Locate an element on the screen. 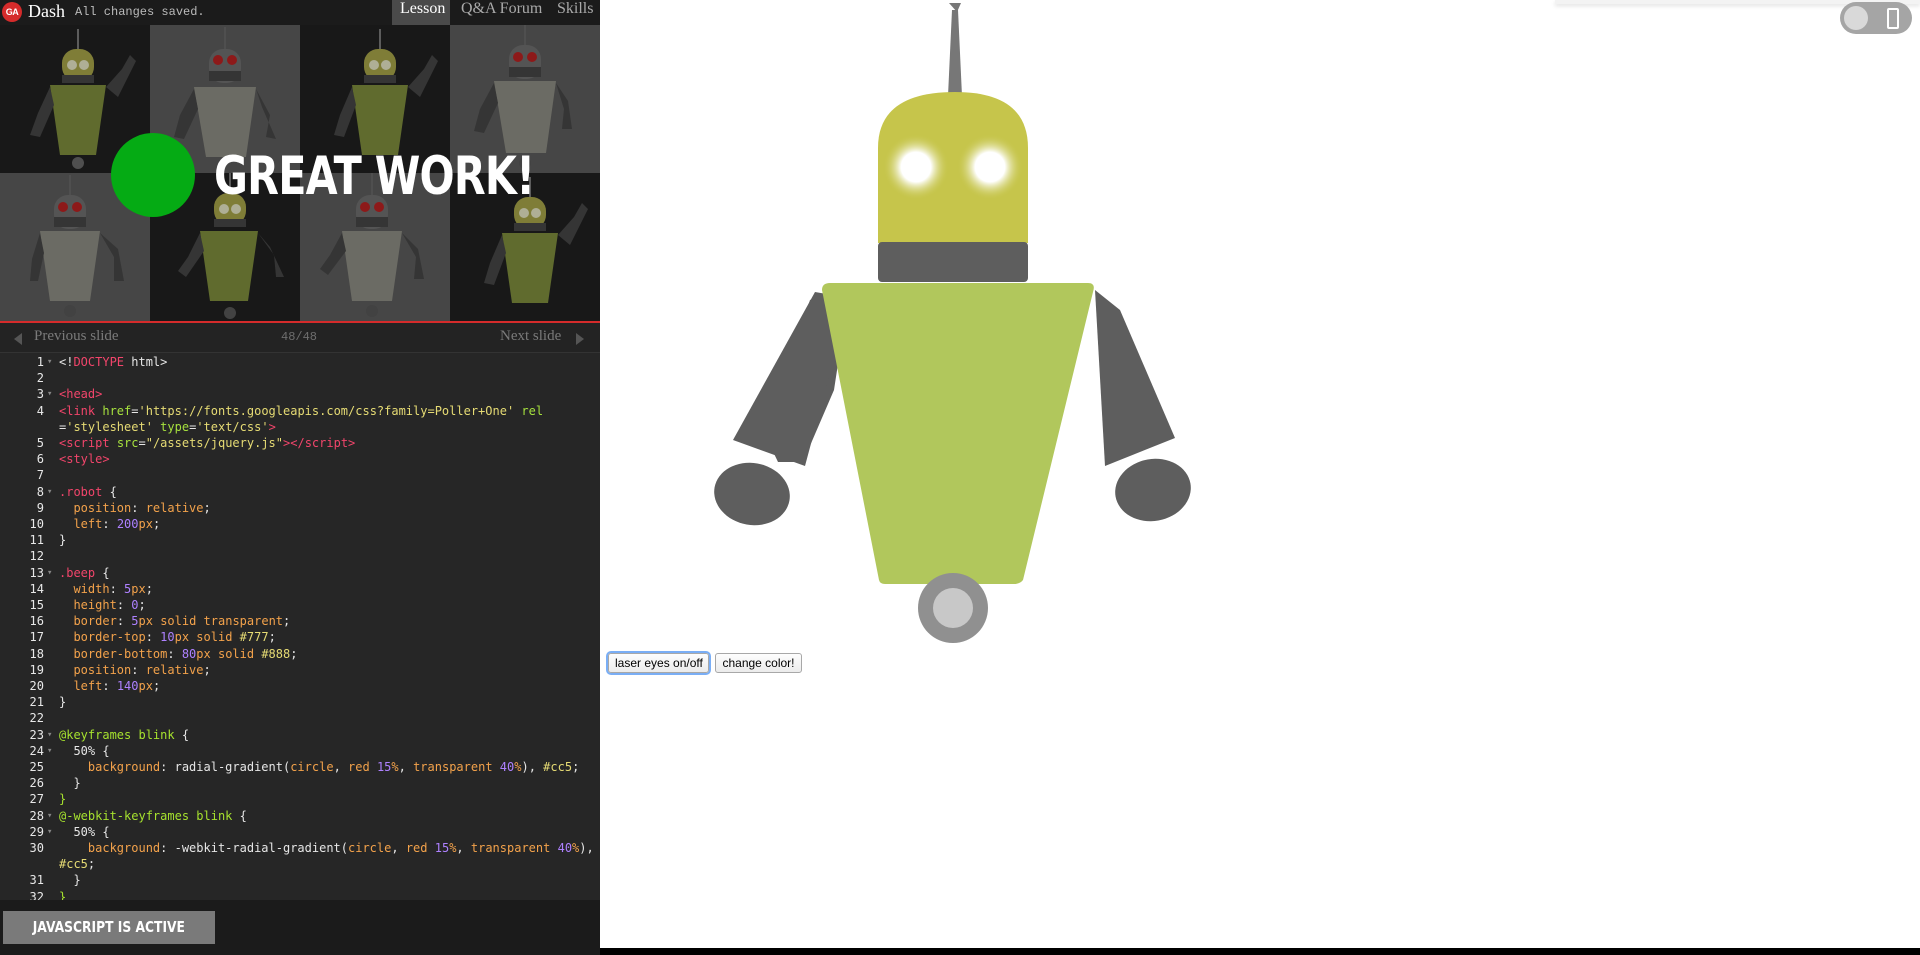 The image size is (1920, 955). code-line: 27} is located at coordinates (300, 799).